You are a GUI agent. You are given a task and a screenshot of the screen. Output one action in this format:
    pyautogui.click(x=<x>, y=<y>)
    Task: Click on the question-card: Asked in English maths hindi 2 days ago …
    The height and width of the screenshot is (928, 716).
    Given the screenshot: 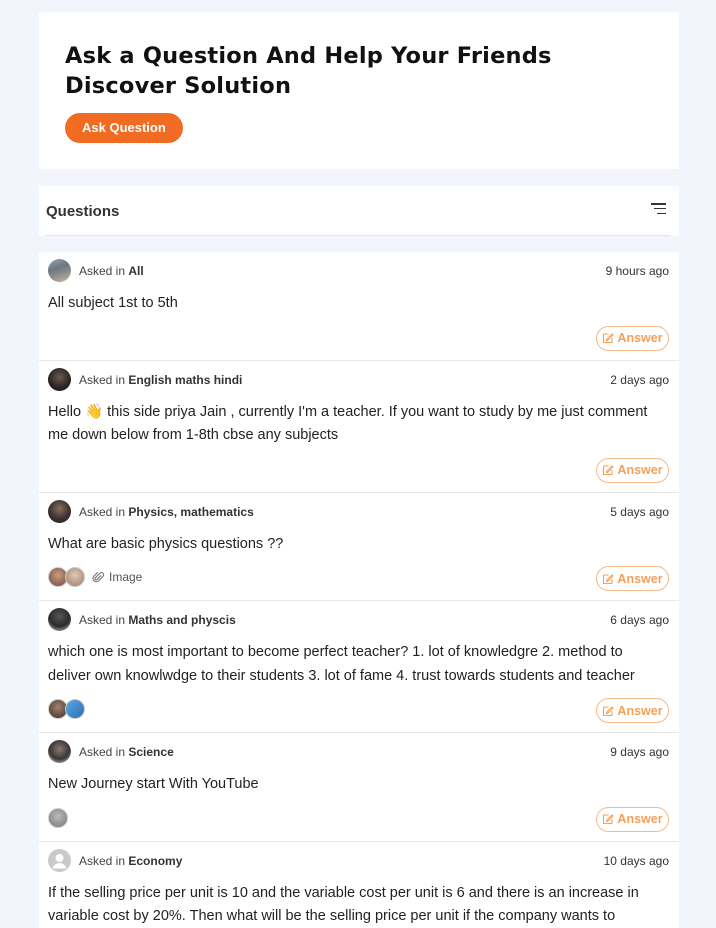 What is the action you would take?
    pyautogui.click(x=359, y=427)
    